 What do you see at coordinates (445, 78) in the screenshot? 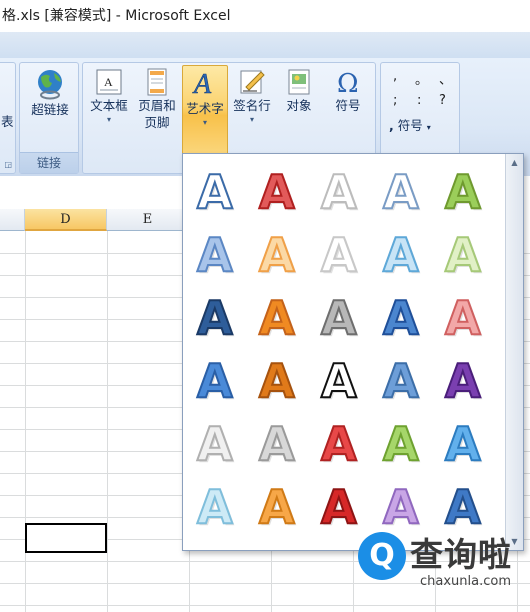
I see `symbol-enum-comma: 、` at bounding box center [445, 78].